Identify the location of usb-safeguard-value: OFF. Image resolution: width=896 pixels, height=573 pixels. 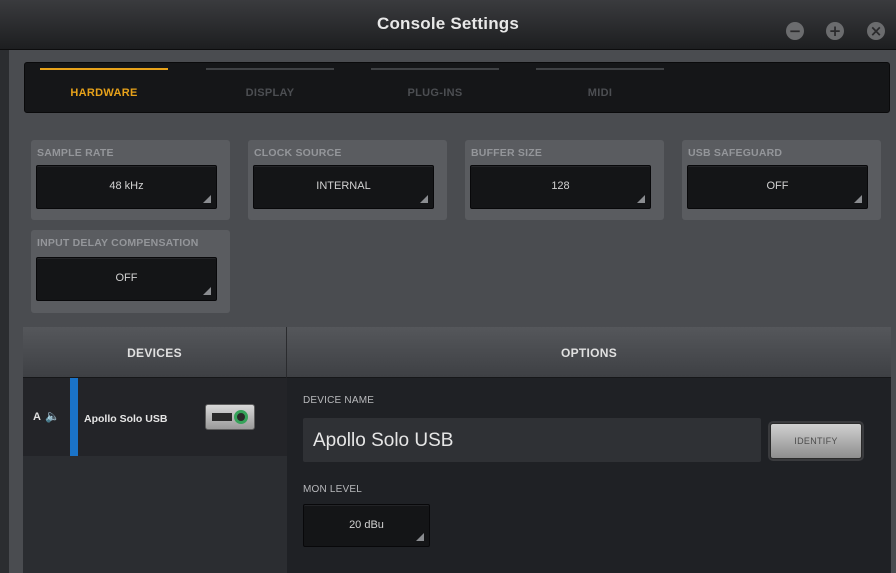
(777, 186).